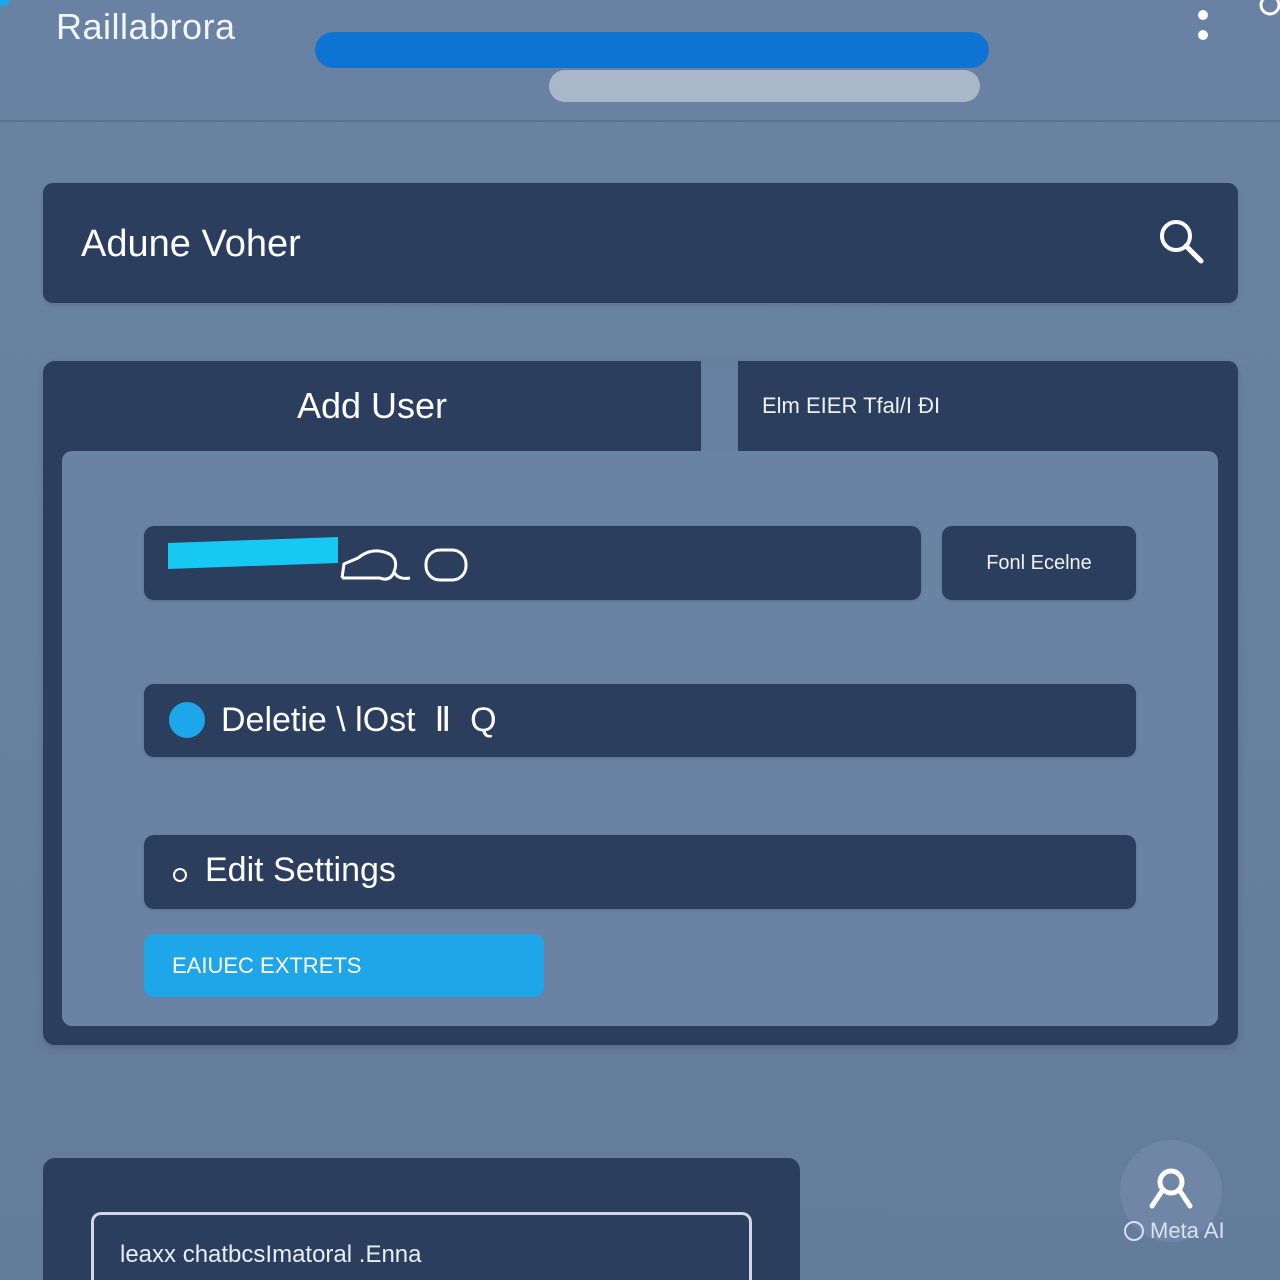 The width and height of the screenshot is (1280, 1280). Describe the element at coordinates (359, 720) in the screenshot. I see `delete-option-label: Deletie \ lOst Ⅱ Q` at that location.